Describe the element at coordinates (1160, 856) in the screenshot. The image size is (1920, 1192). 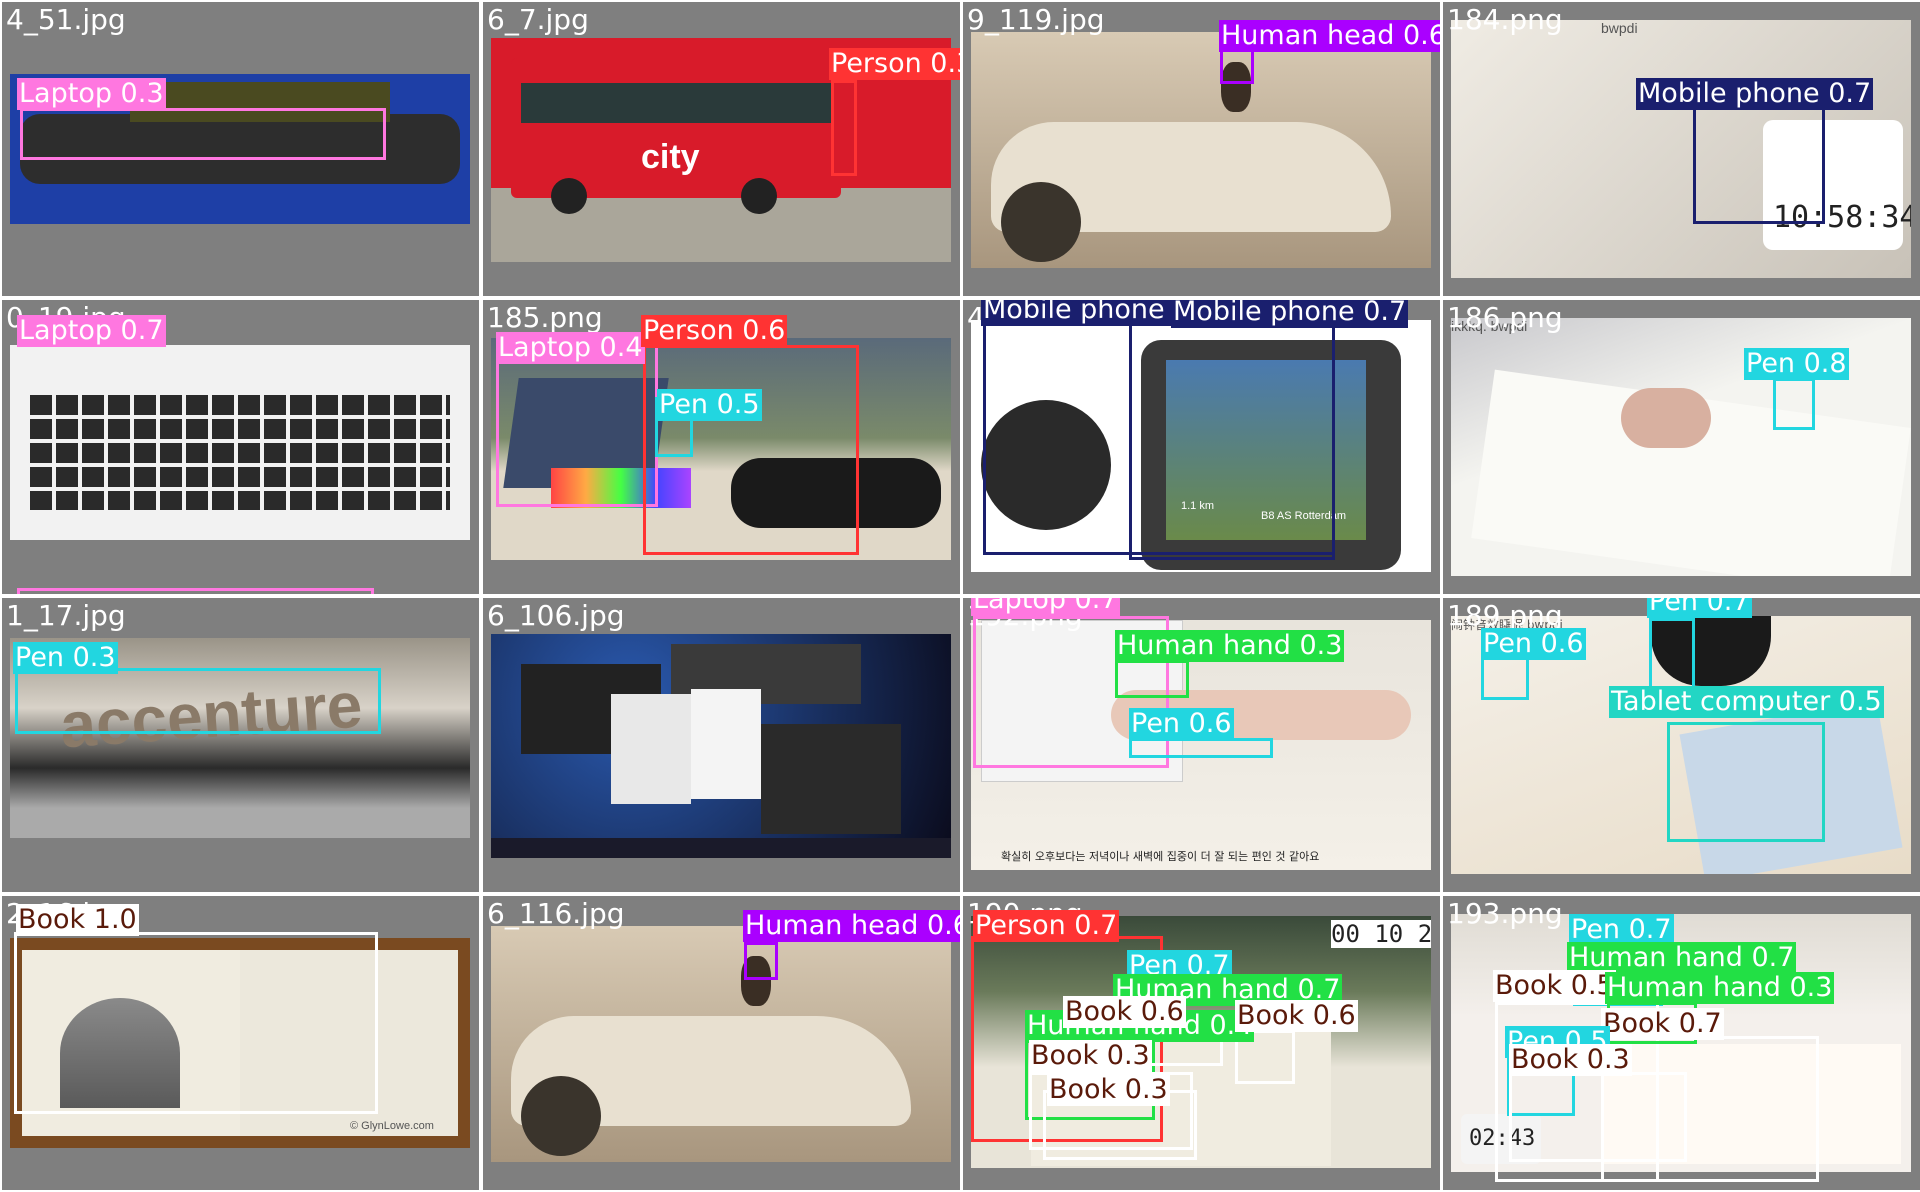
I see `video-caption-text: 확실히 오후보다는 저녁이나 새벽에 집중이 더 잘 되는 편인 것 같아요` at that location.